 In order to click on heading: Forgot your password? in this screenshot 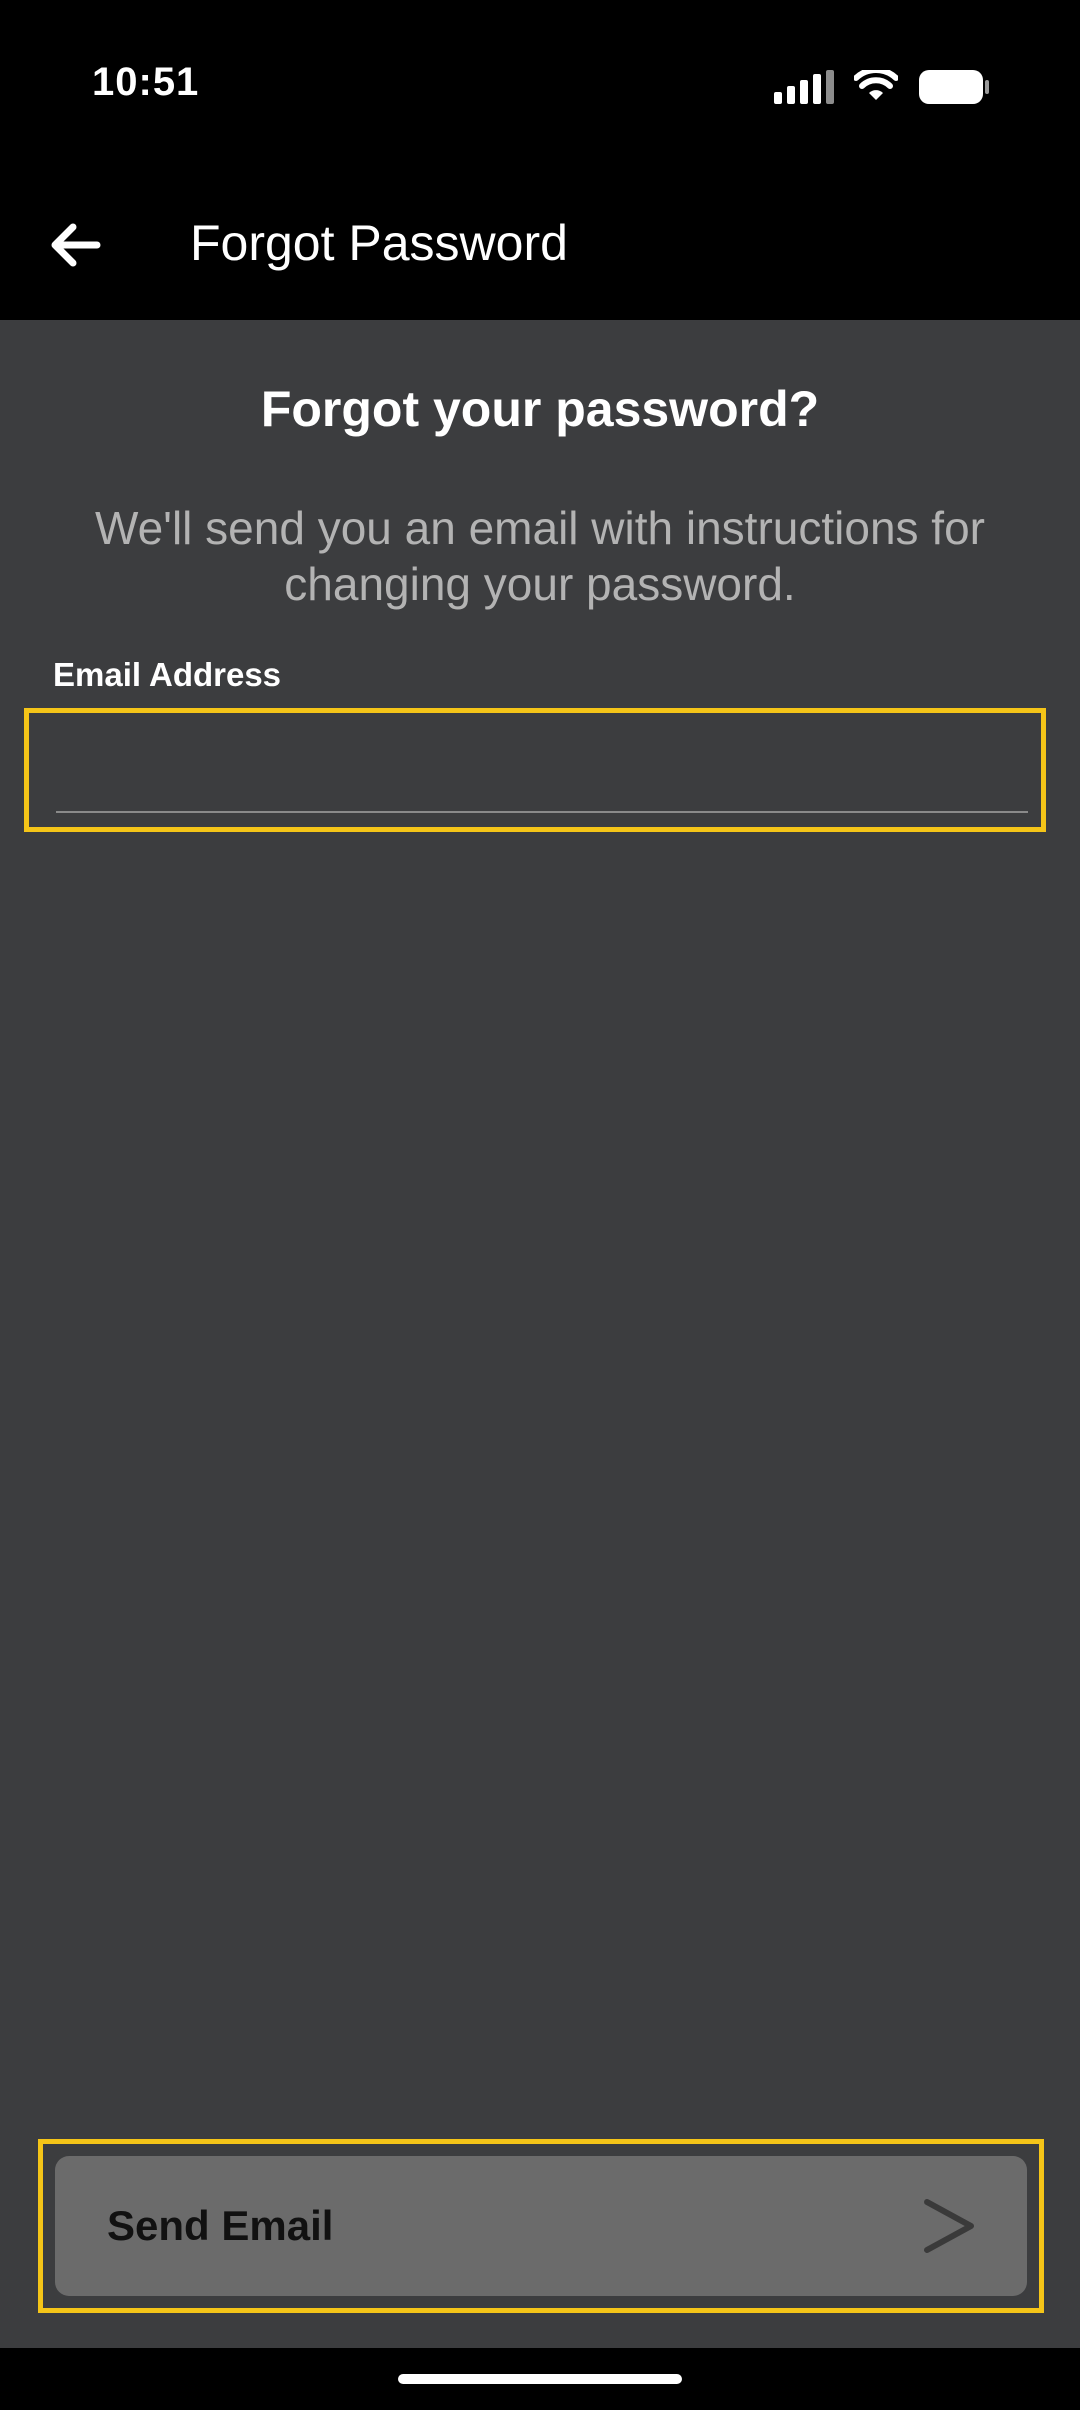, I will do `click(540, 409)`.